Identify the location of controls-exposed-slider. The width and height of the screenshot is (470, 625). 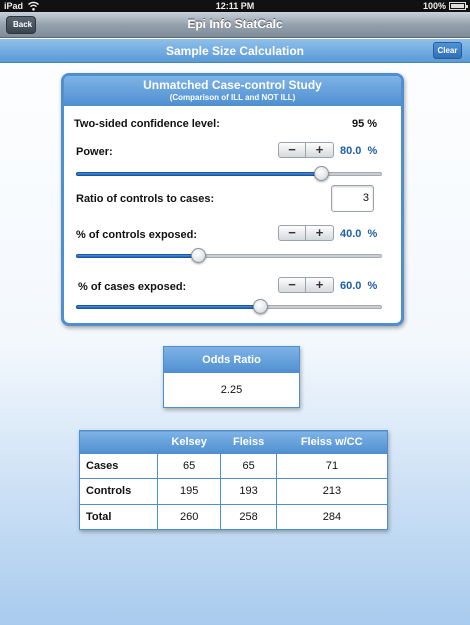
(229, 256).